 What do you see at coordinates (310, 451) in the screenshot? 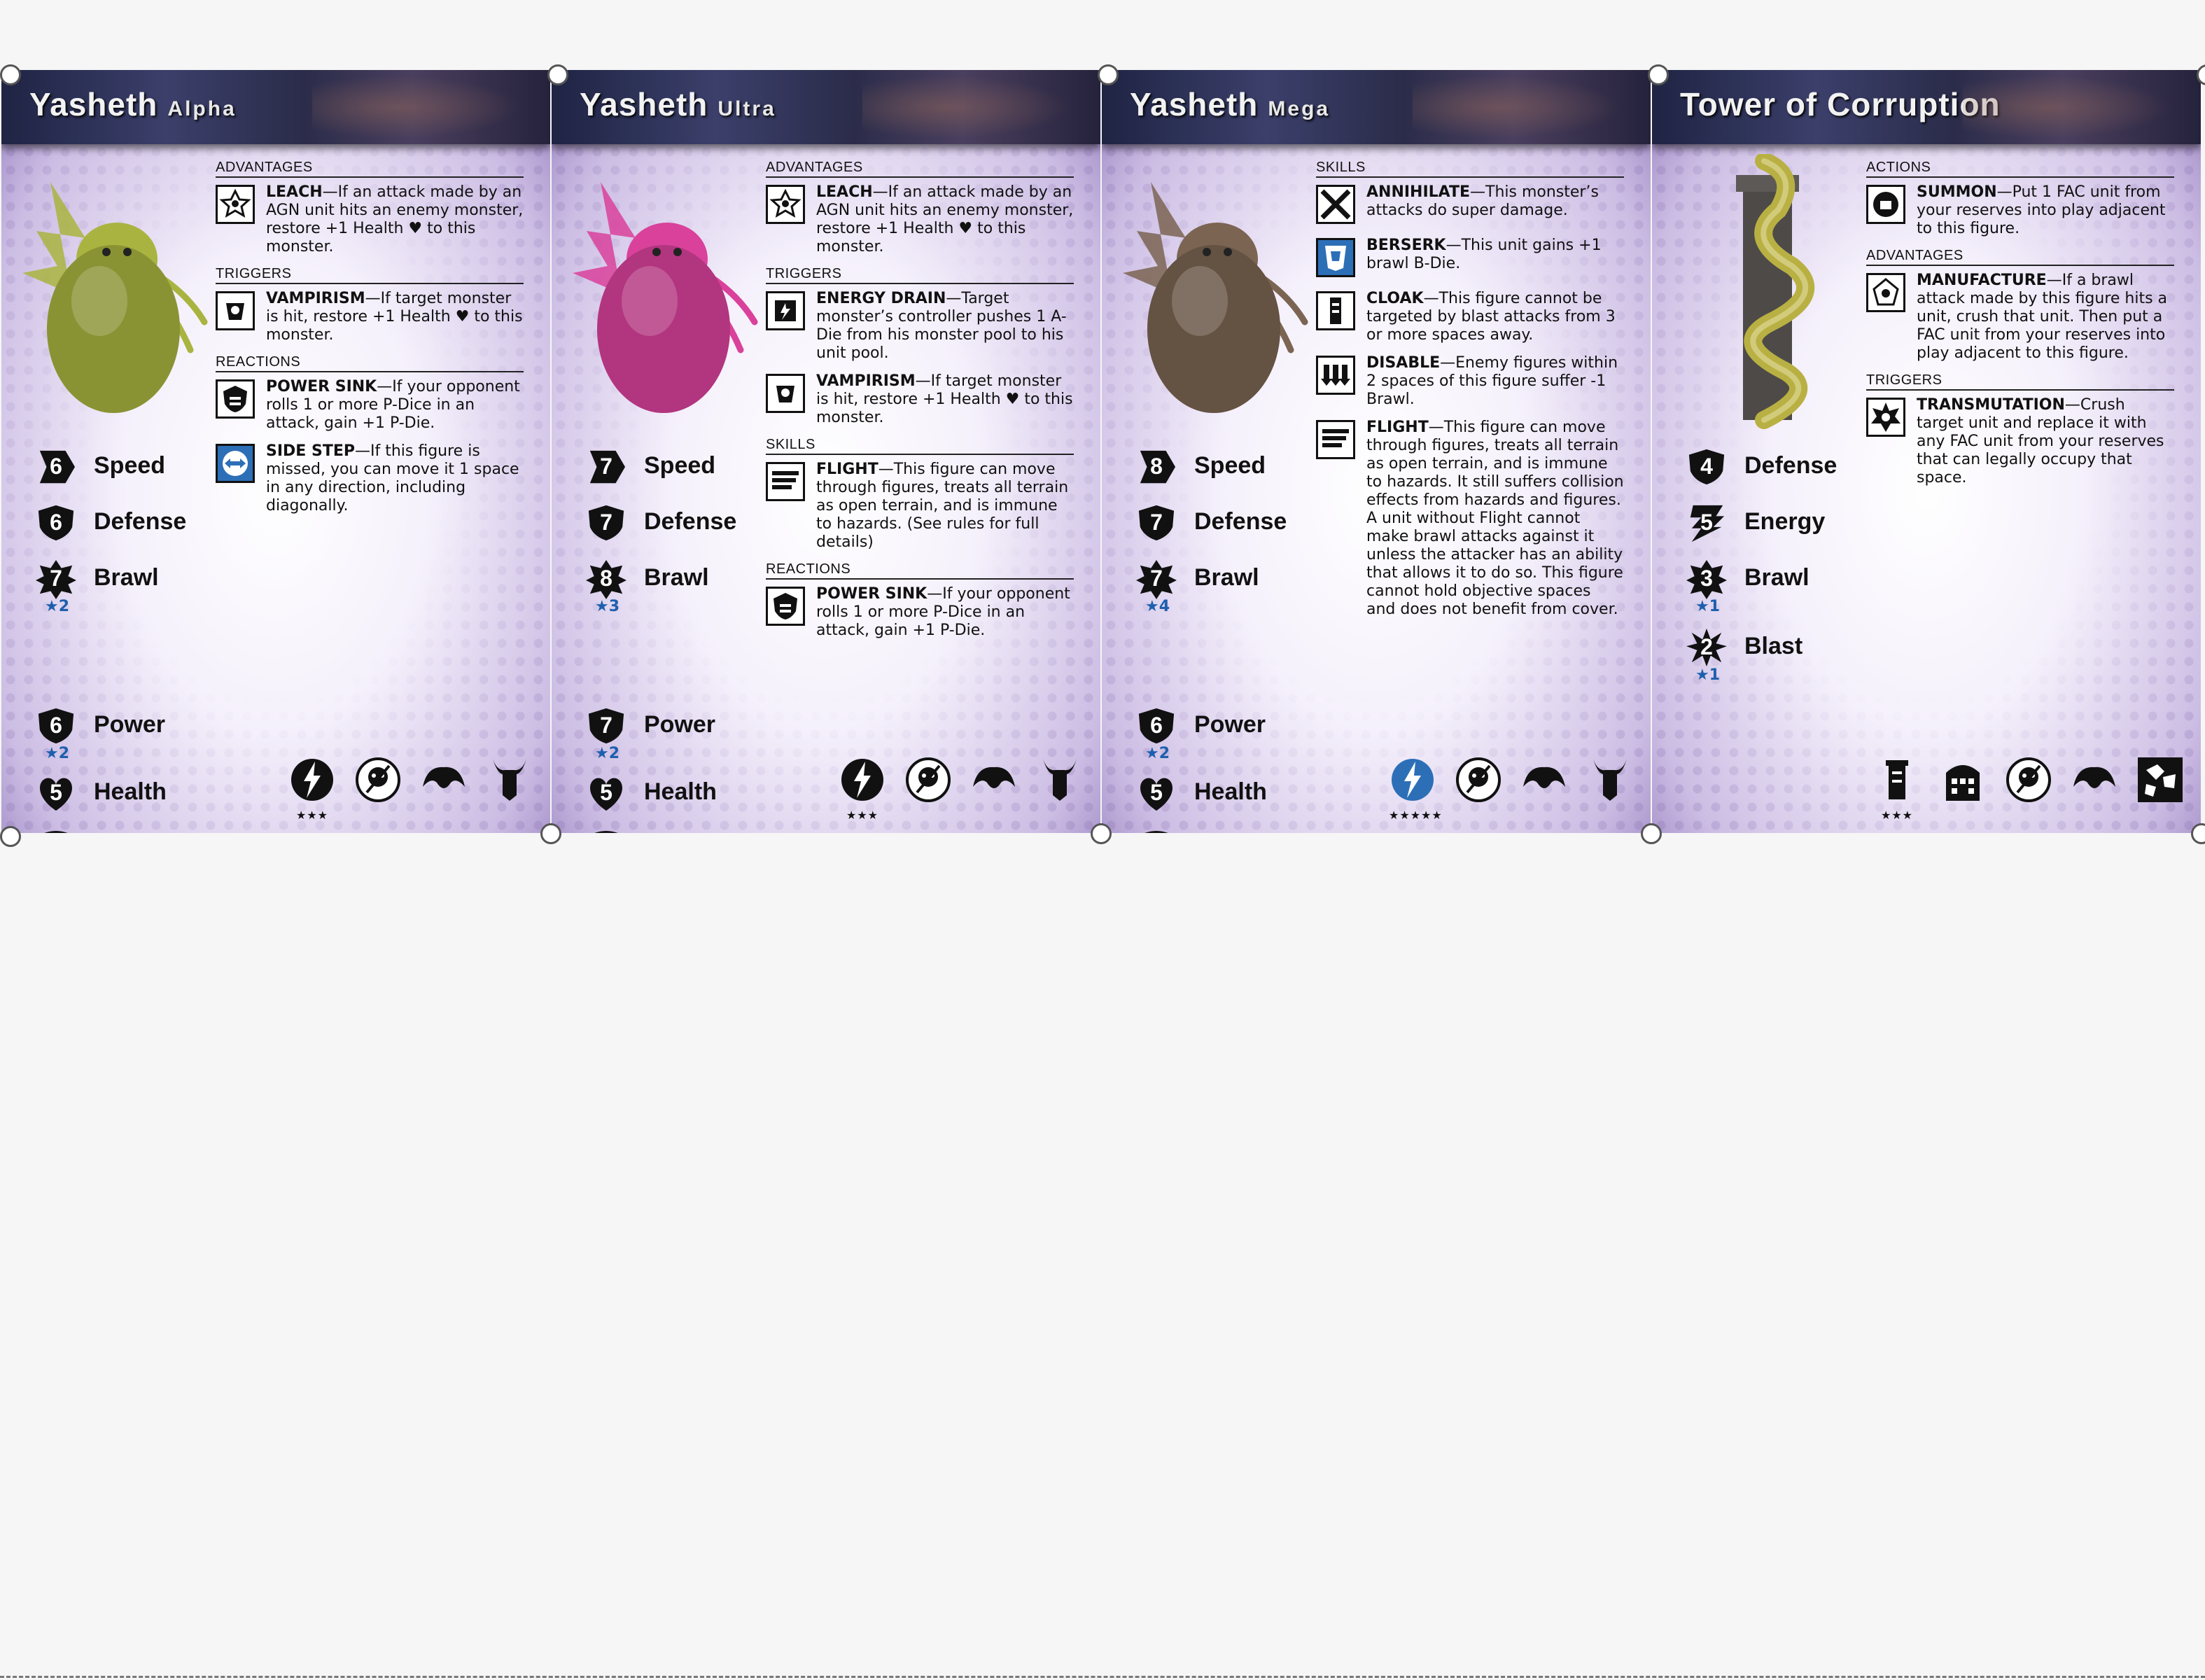
I see `ability-name: SIDE STEP` at bounding box center [310, 451].